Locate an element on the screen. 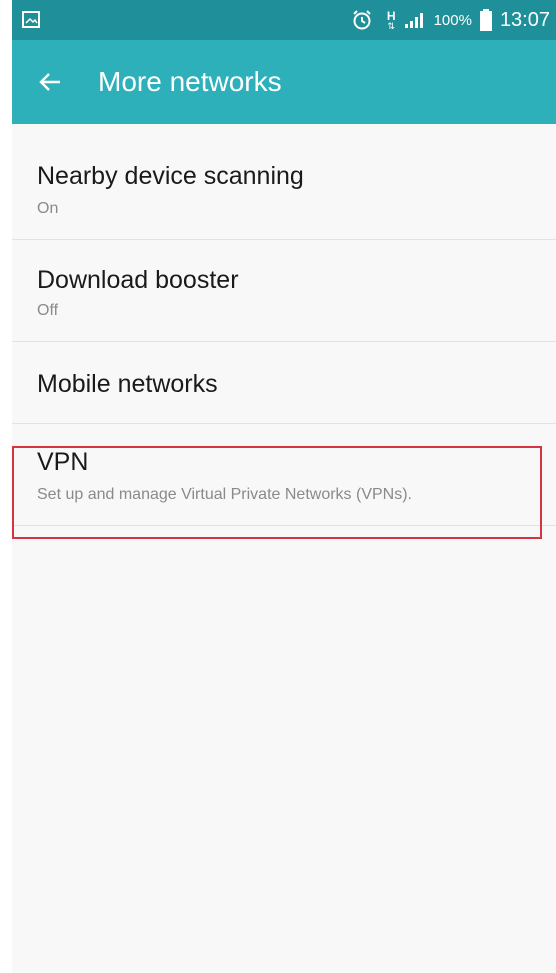 The height and width of the screenshot is (973, 556). item-subtitle: On is located at coordinates (48, 208).